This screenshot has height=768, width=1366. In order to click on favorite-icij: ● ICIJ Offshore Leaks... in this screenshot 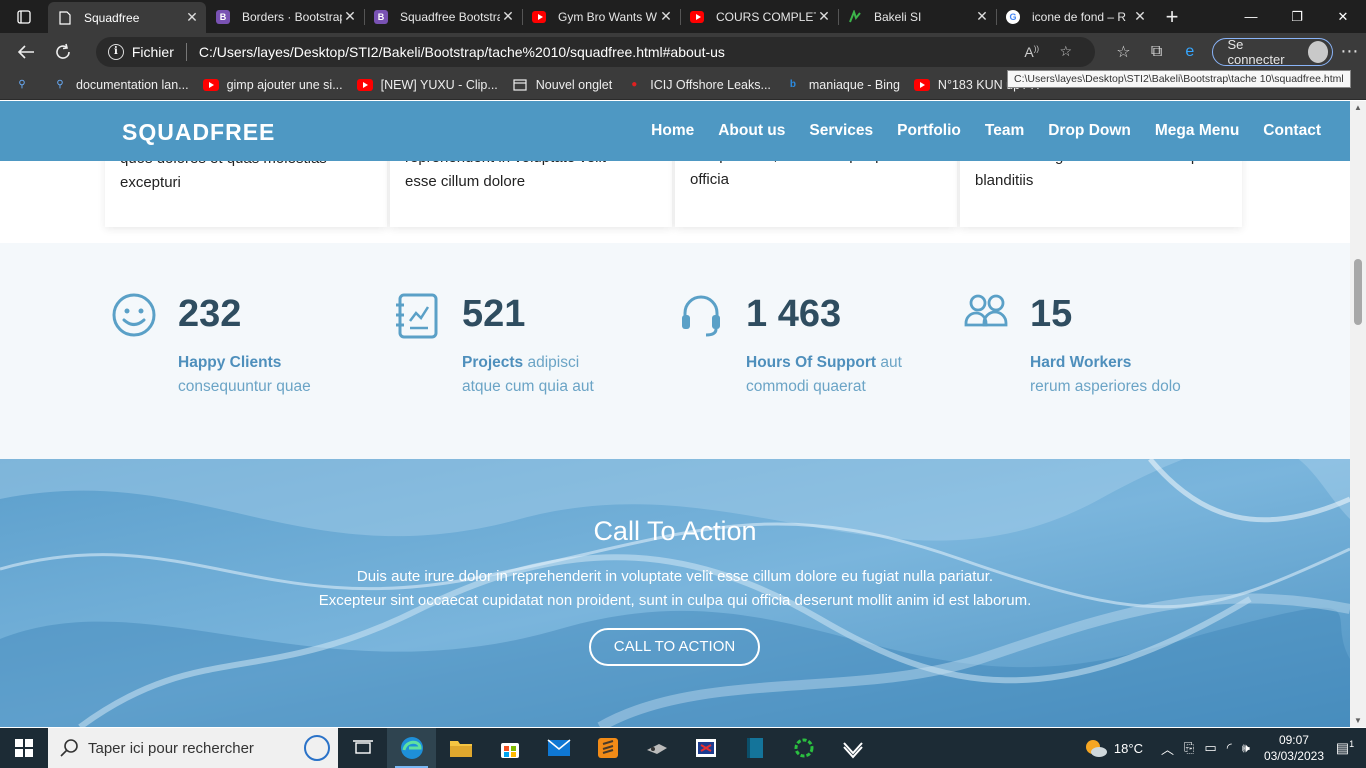, I will do `click(698, 85)`.